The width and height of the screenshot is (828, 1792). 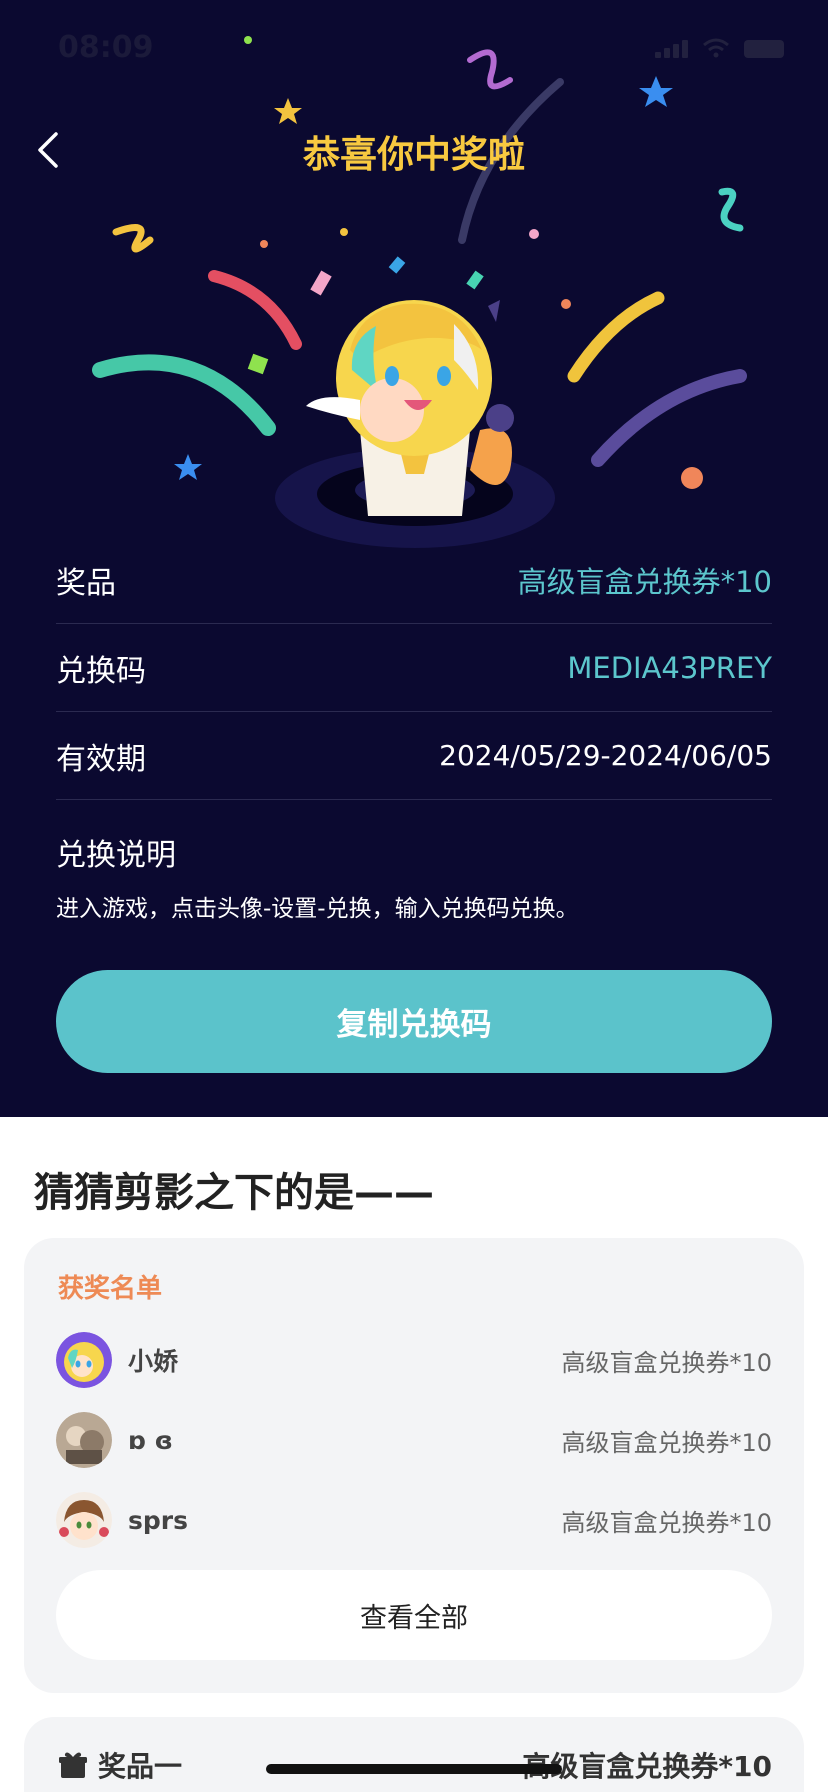 I want to click on copy-code-button: 复制兑换码, so click(x=414, y=1021).